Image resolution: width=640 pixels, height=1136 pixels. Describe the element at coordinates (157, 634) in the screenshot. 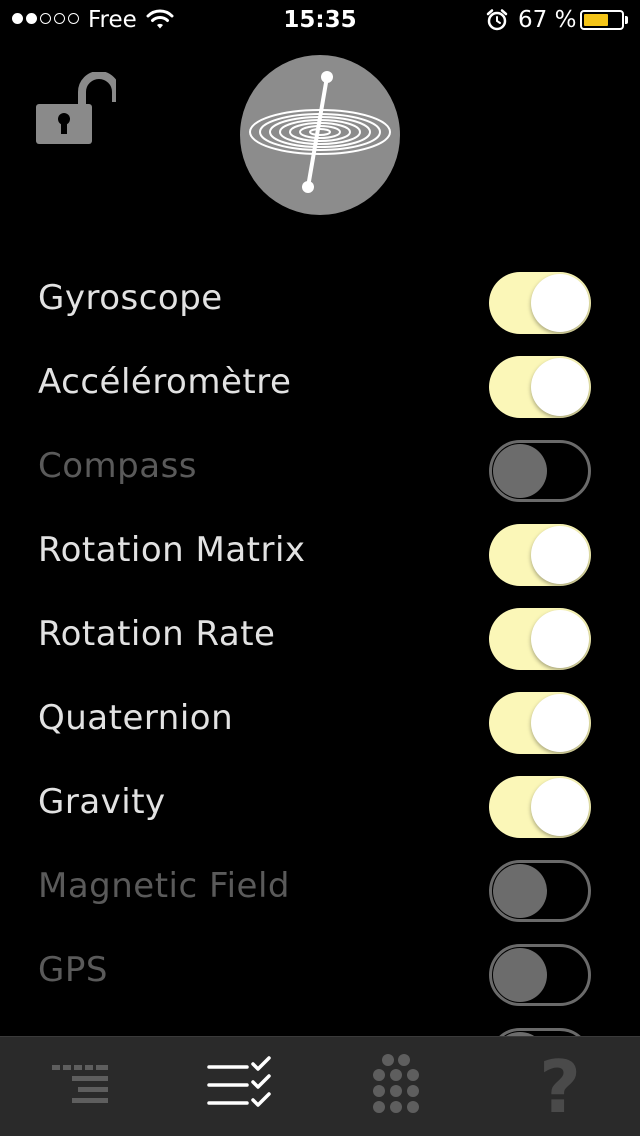

I see `sensor-label: Rotation Rate` at that location.